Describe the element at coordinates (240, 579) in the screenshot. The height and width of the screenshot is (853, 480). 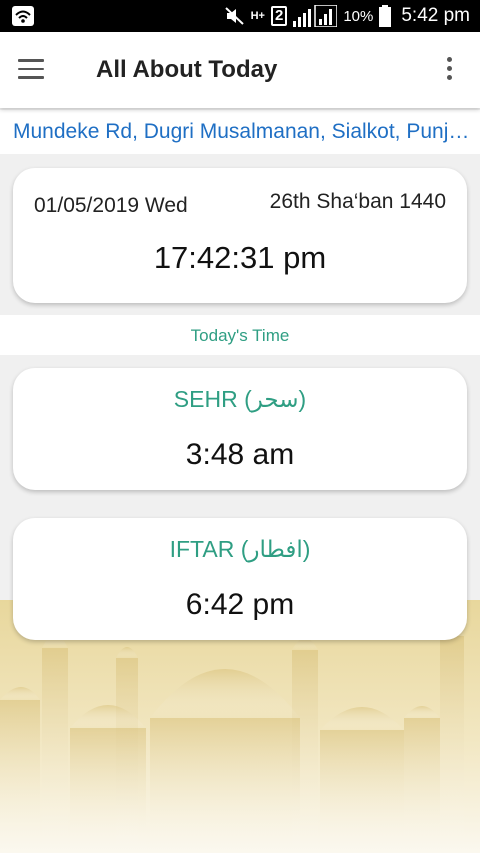
I see `iftar-card: IFTAR (افطار) 6:42 pm` at that location.